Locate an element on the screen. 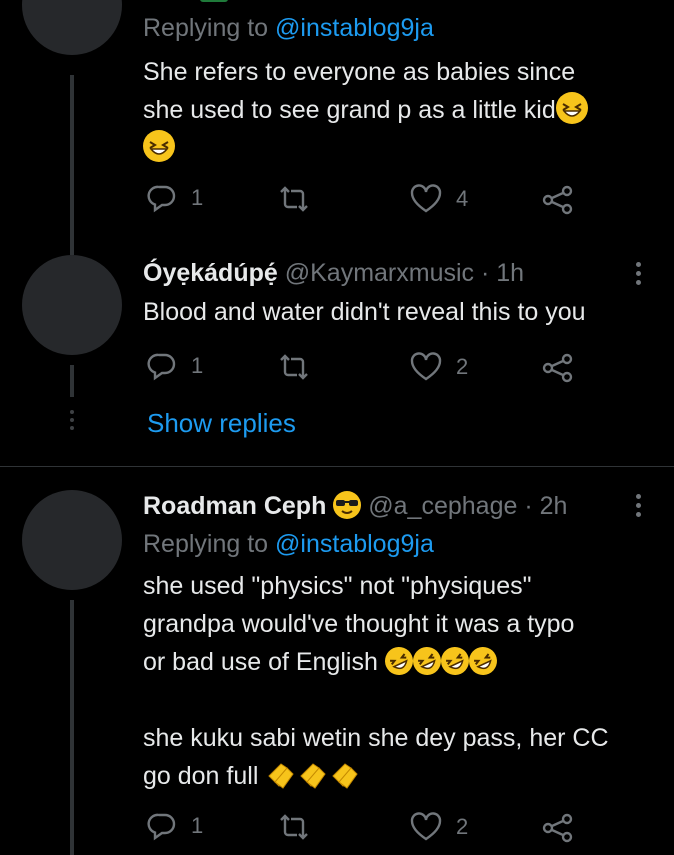 The width and height of the screenshot is (674, 855). show-replies-link: Show replies is located at coordinates (221, 423).